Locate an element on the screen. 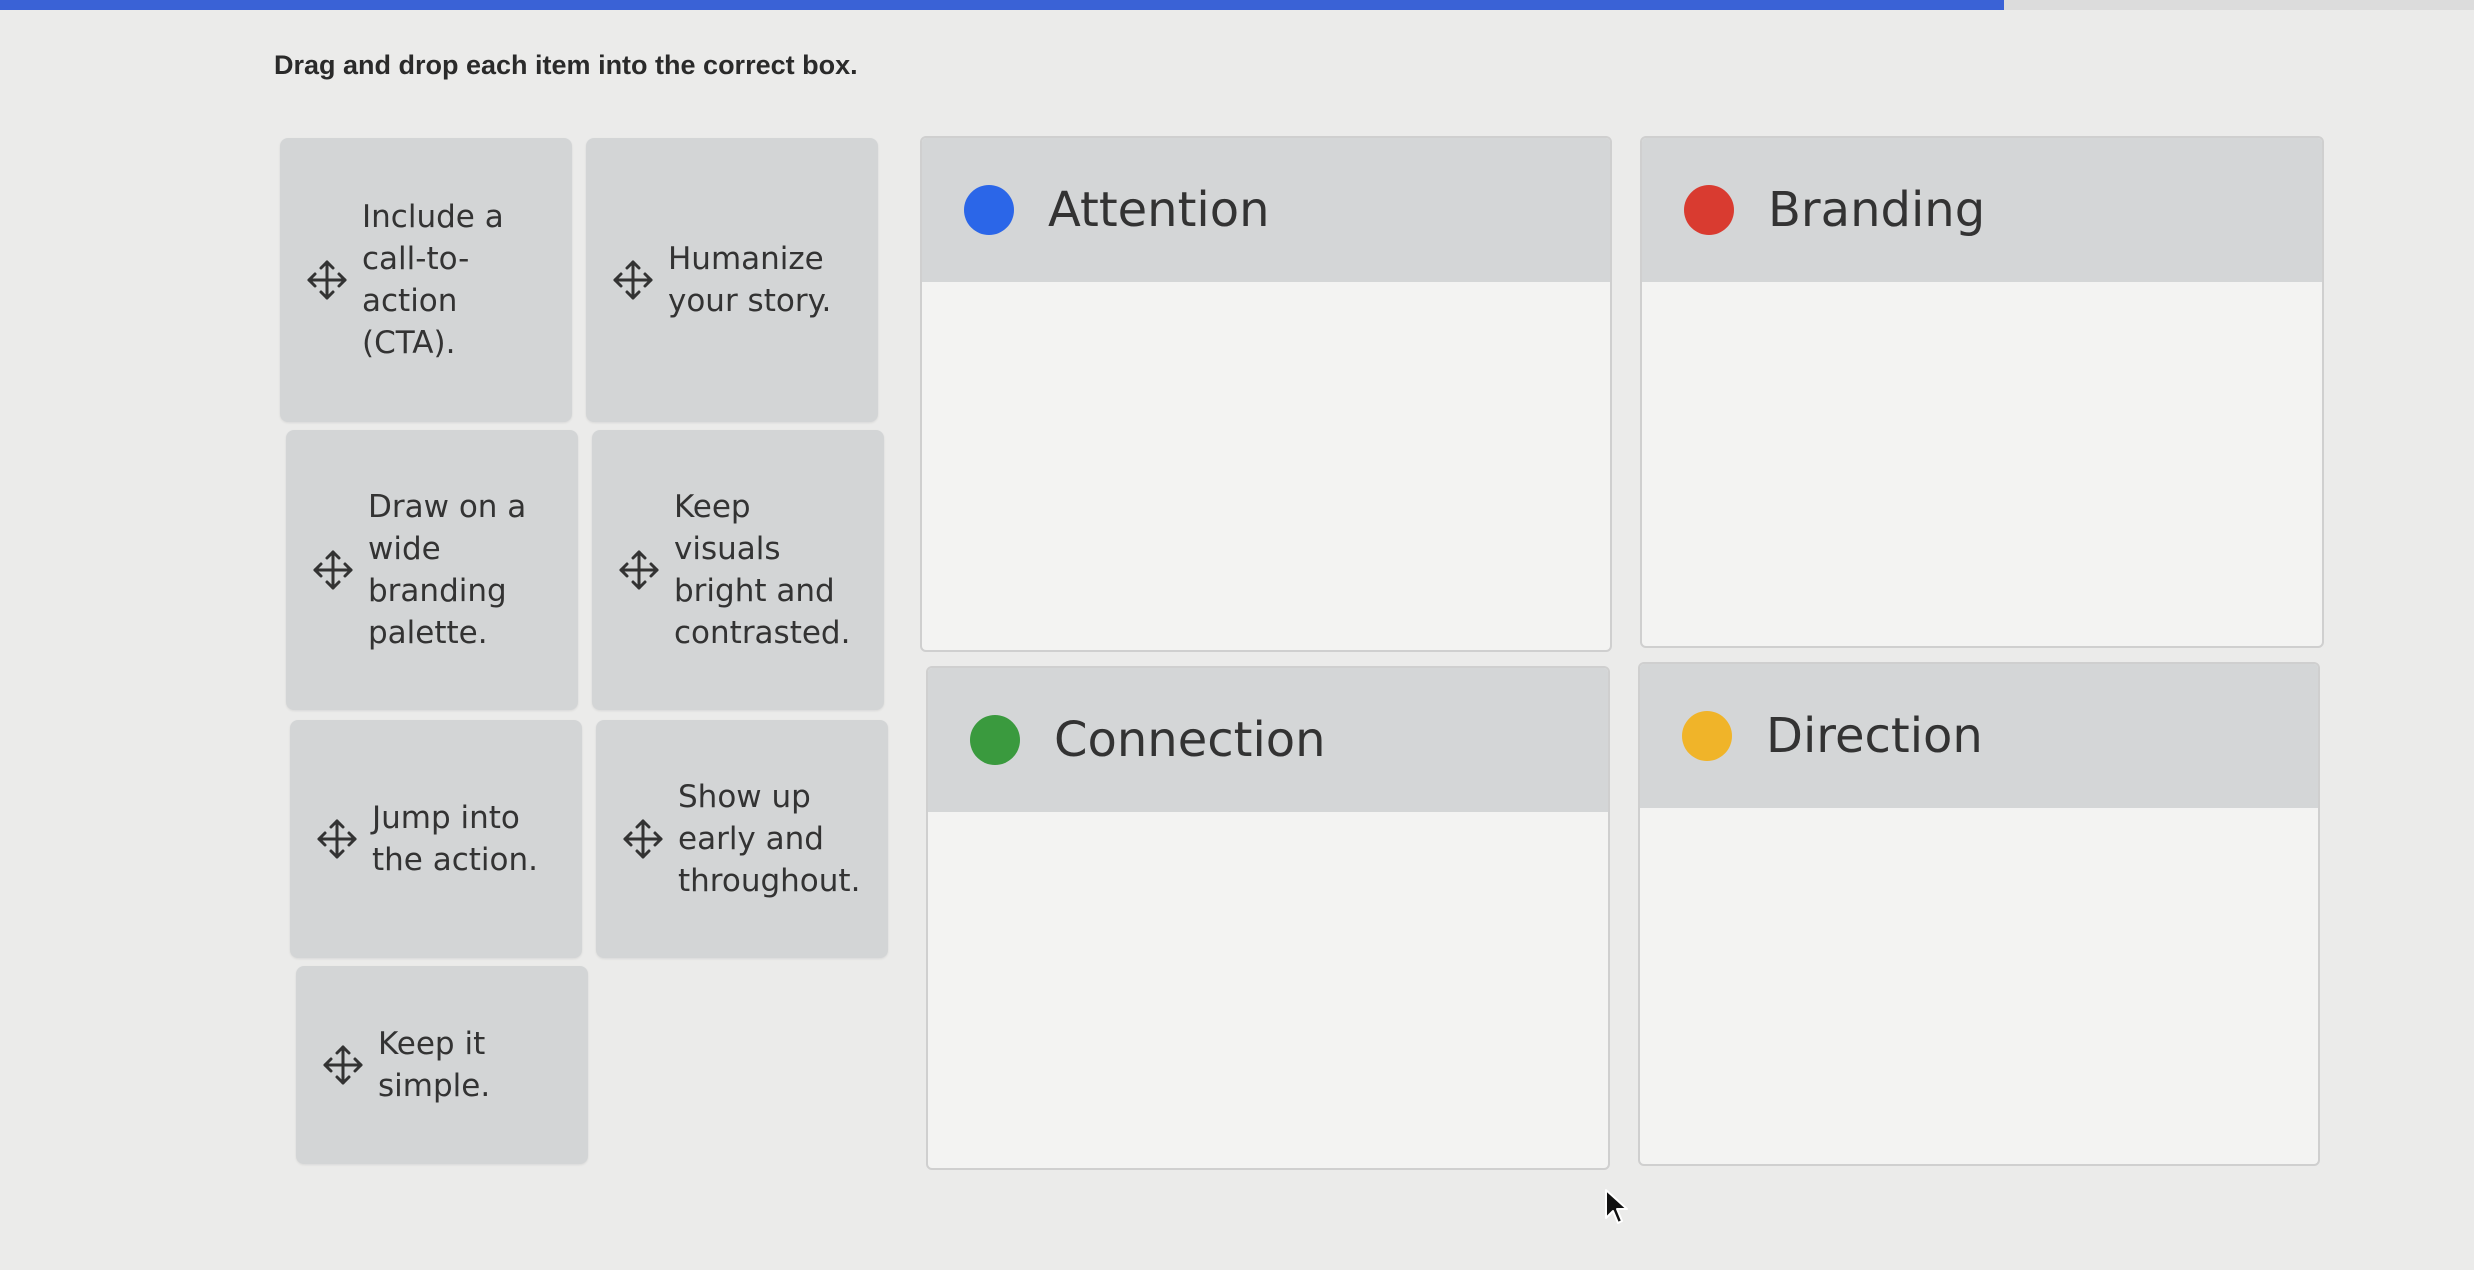  drop-zone-direction: Direction is located at coordinates (1979, 914).